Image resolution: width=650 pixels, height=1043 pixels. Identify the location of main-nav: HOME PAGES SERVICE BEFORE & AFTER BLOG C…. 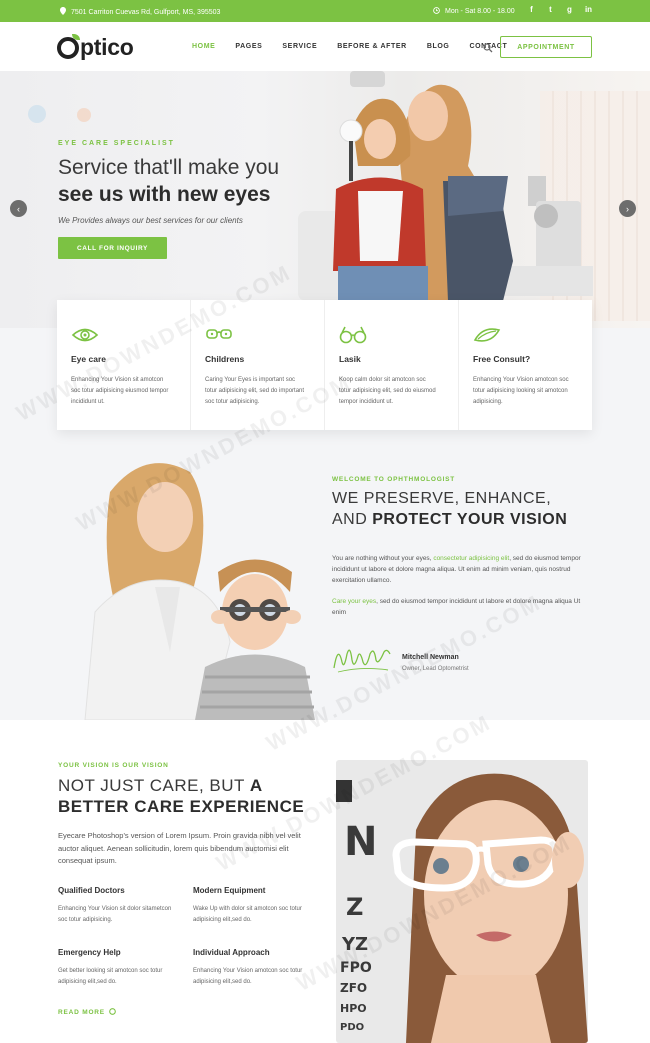
(359, 46).